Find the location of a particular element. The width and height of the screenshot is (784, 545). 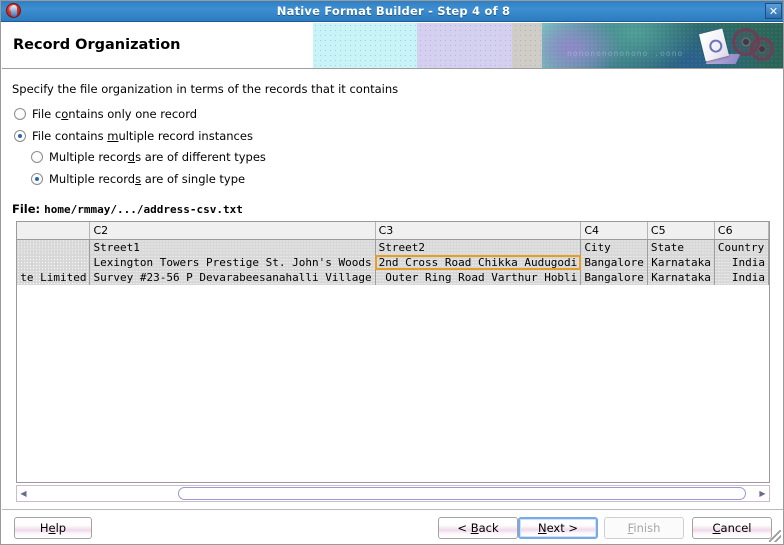

file-path-label: File: home/rmmay/.../address-csv.txt is located at coordinates (127, 209).